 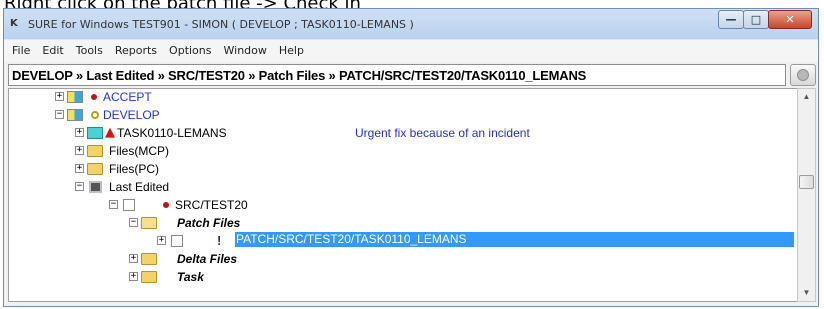 I want to click on warning-icon: ▲, so click(x=110, y=132).